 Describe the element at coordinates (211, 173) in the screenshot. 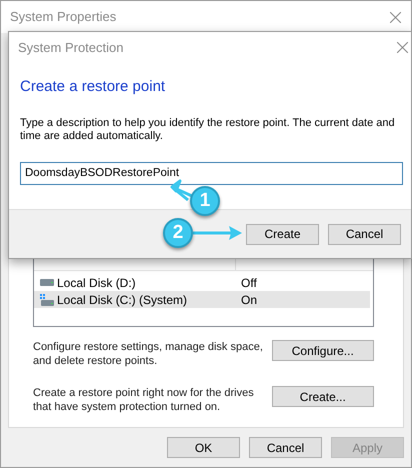

I see `description-input: DoomsdayBSODRestorePoint` at that location.